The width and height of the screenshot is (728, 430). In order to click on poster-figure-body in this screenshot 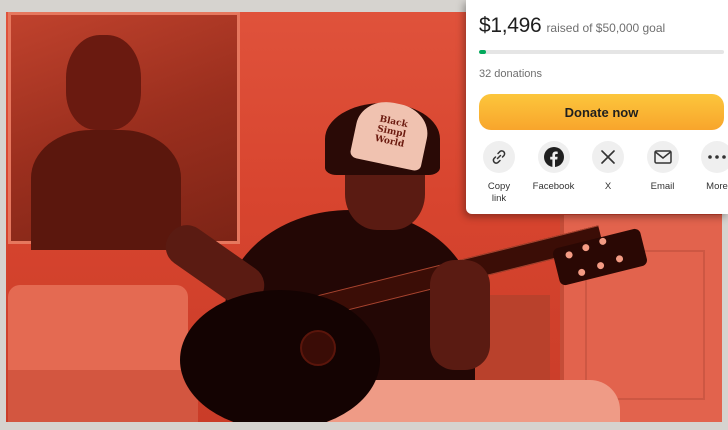, I will do `click(106, 190)`.